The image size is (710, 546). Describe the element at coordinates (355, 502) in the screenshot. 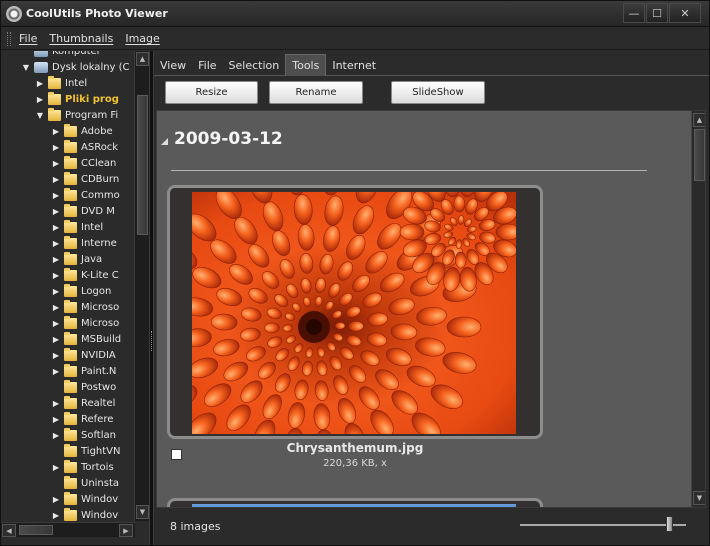

I see `thumbnail-card-next` at that location.